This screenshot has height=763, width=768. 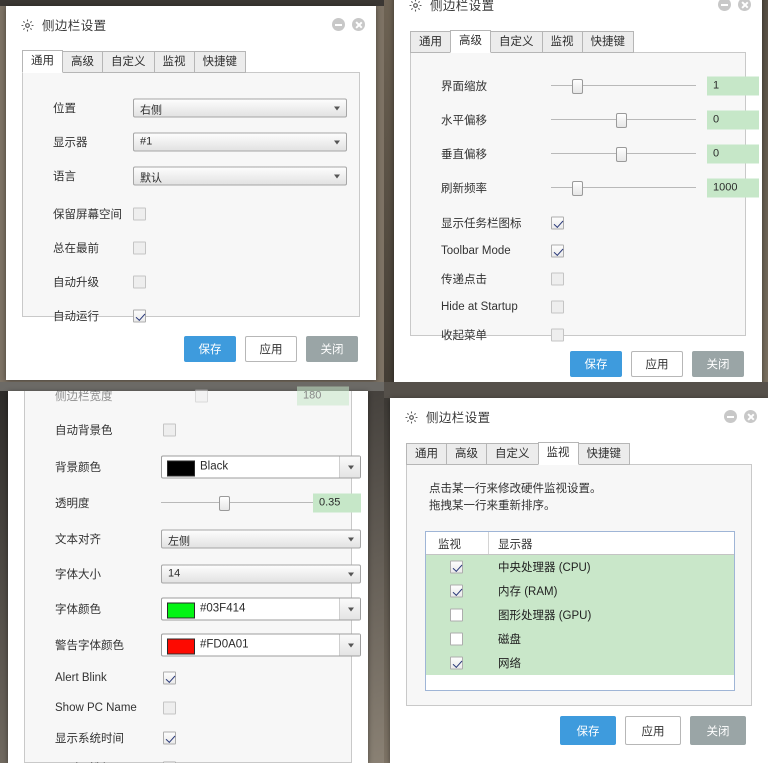 I want to click on auto-bg-color-checkbox, so click(x=169, y=430).